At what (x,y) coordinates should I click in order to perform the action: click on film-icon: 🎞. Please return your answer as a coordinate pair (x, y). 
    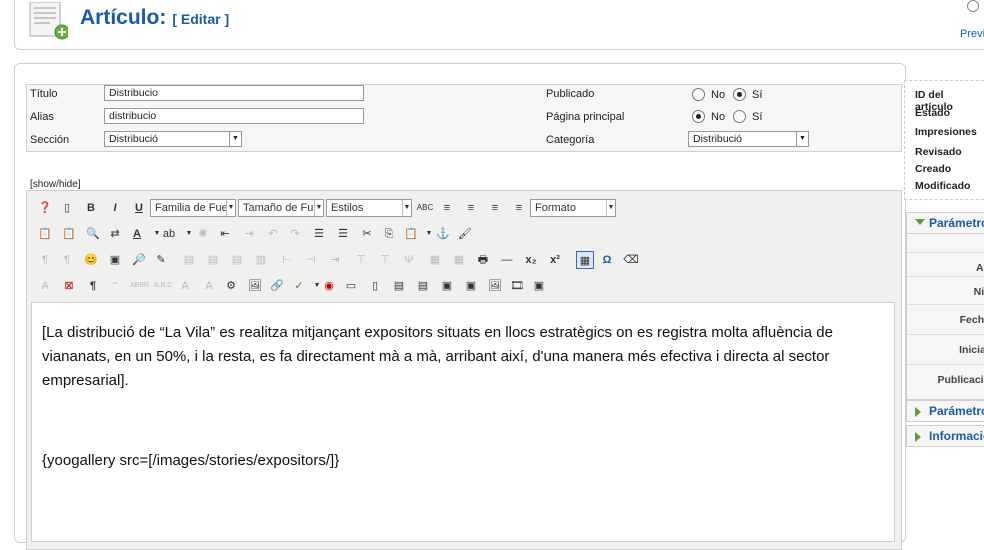
    Looking at the image, I should click on (517, 286).